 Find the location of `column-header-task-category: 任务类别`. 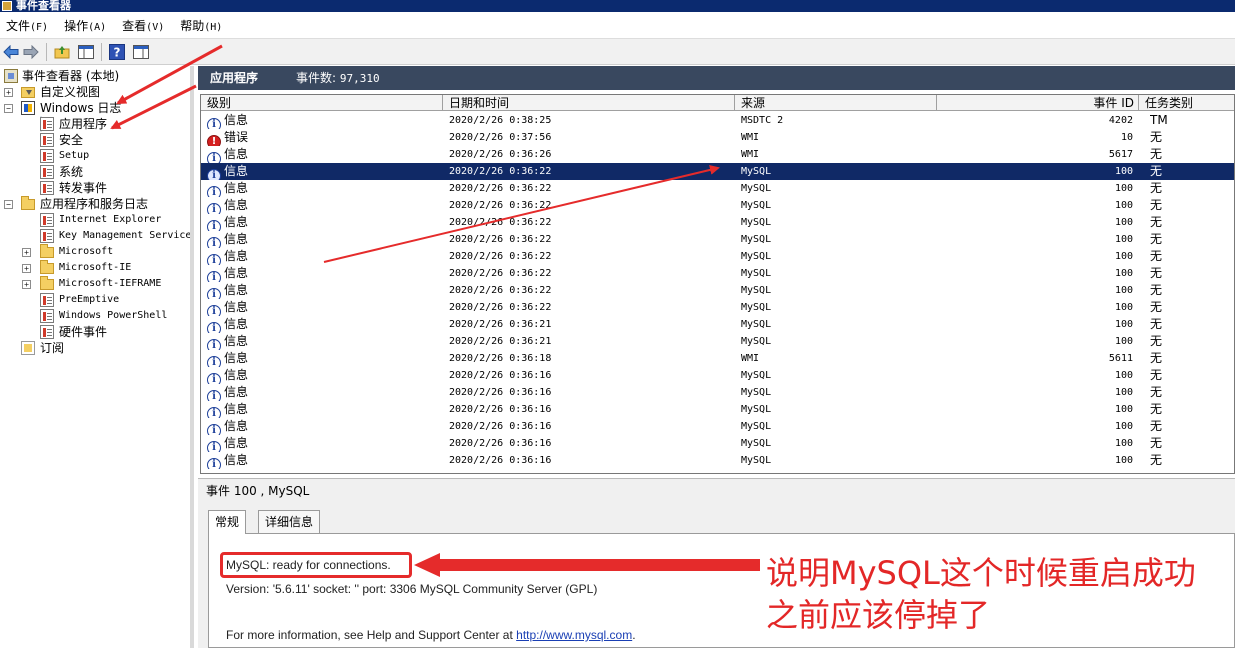

column-header-task-category: 任务类别 is located at coordinates (1186, 103).